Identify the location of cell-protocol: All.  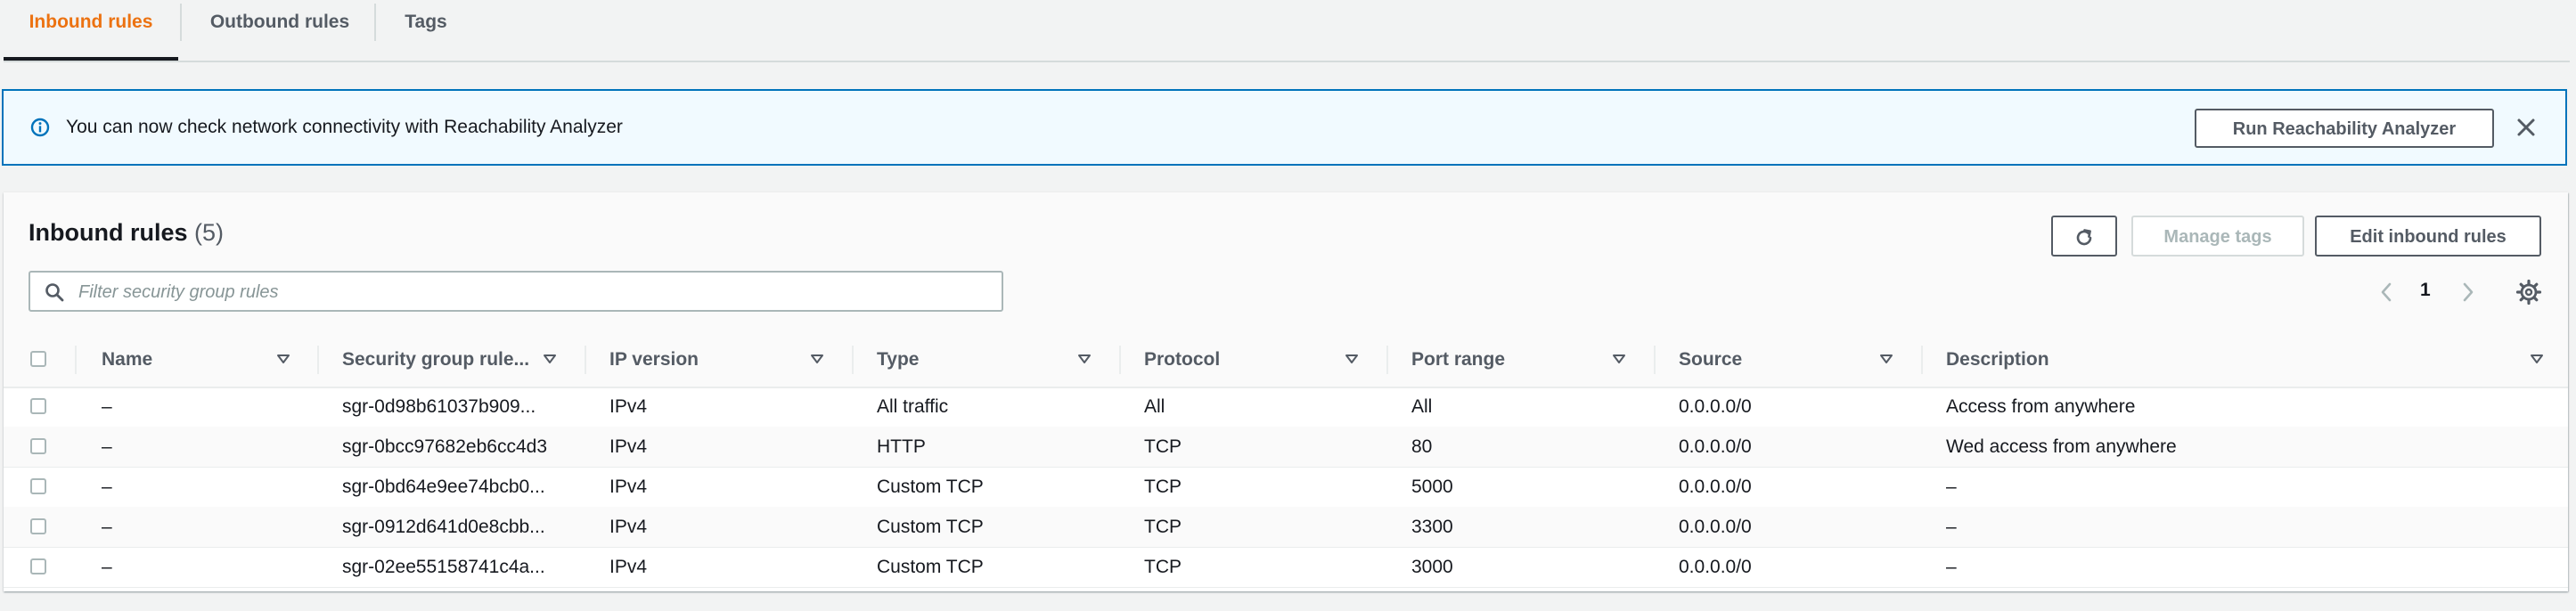
(1154, 406).